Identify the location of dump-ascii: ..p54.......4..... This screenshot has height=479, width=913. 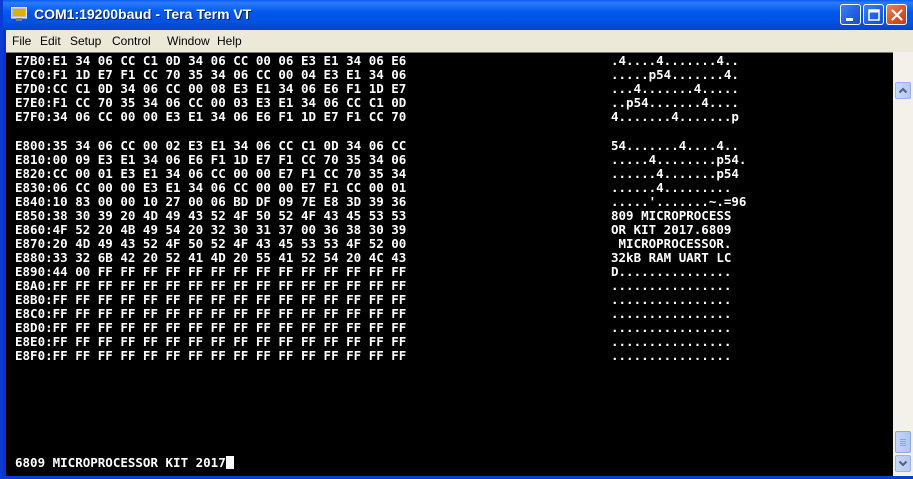
(675, 102).